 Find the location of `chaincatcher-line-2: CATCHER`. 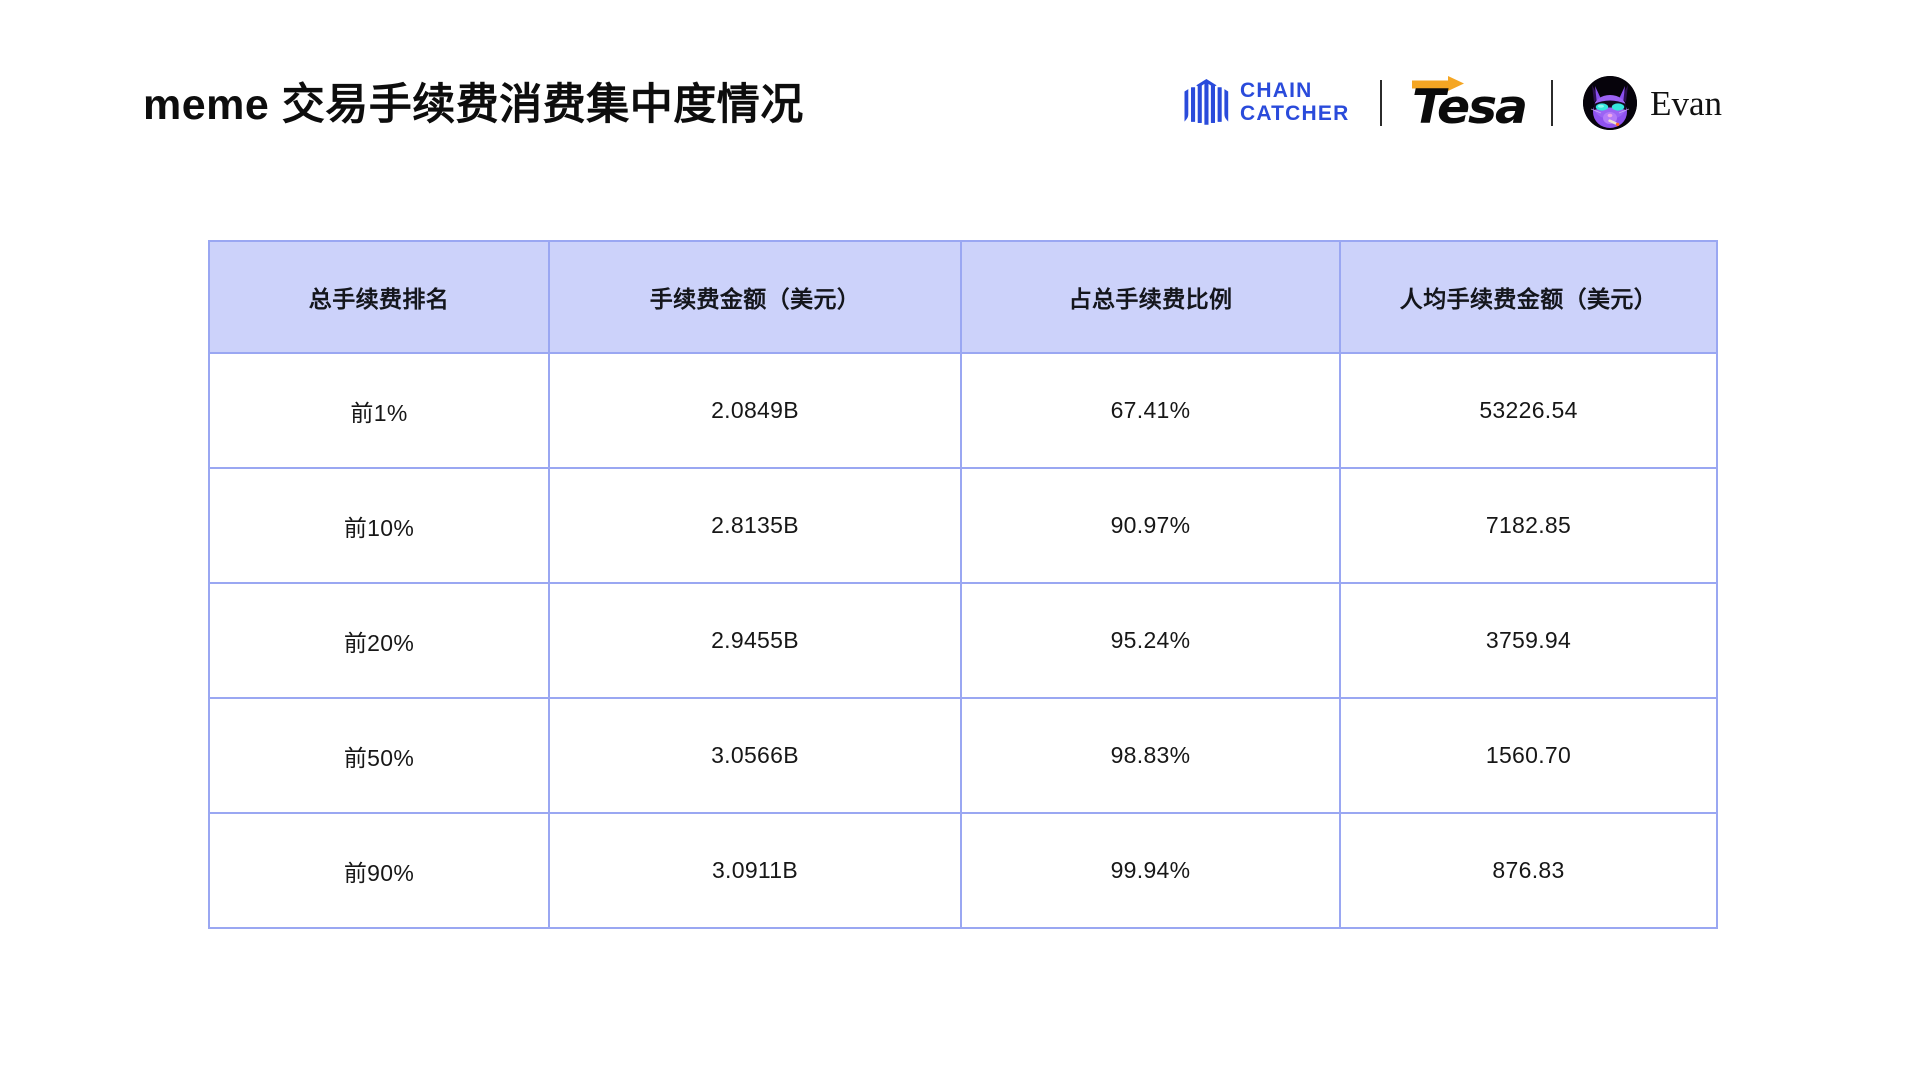

chaincatcher-line-2: CATCHER is located at coordinates (1294, 113).